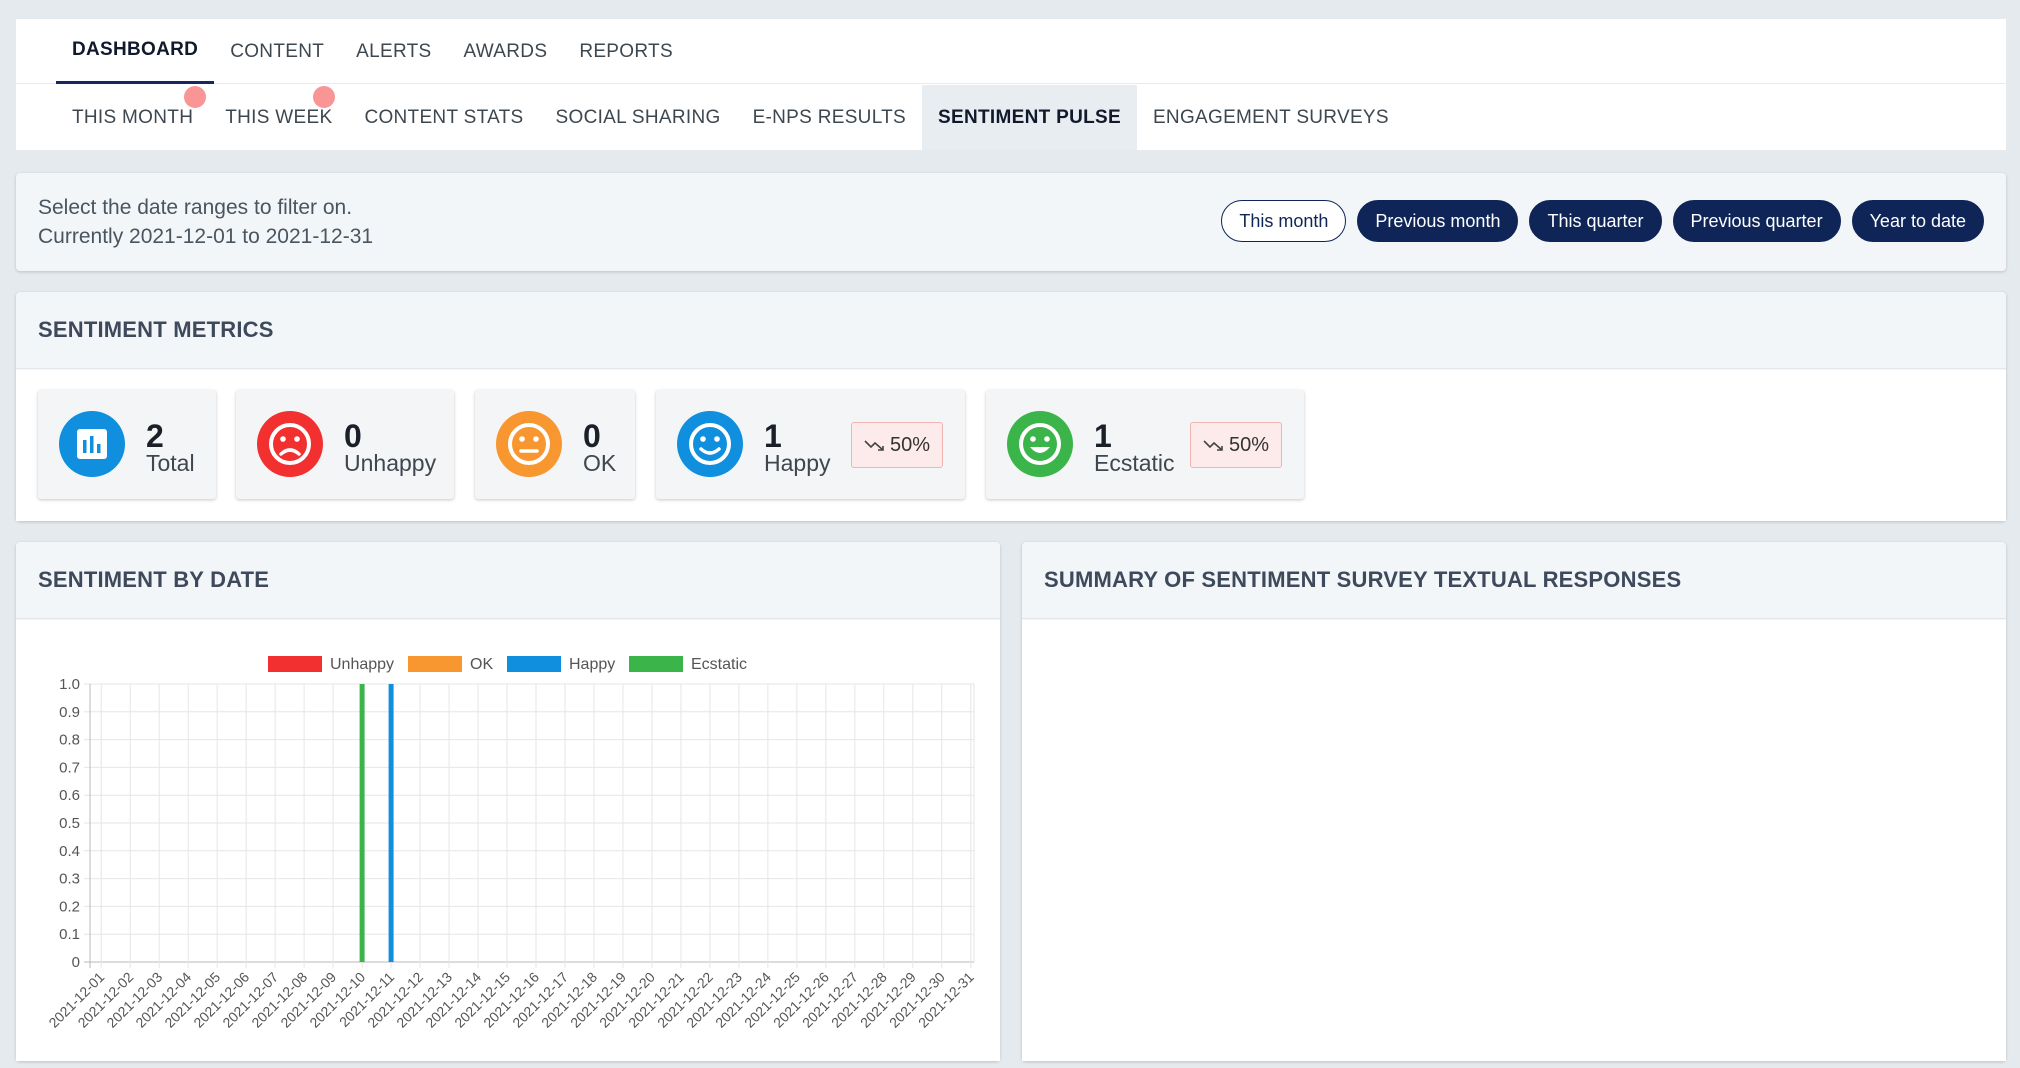 The height and width of the screenshot is (1068, 2020). What do you see at coordinates (1249, 444) in the screenshot?
I see `ecstatic-trend-value: 50%` at bounding box center [1249, 444].